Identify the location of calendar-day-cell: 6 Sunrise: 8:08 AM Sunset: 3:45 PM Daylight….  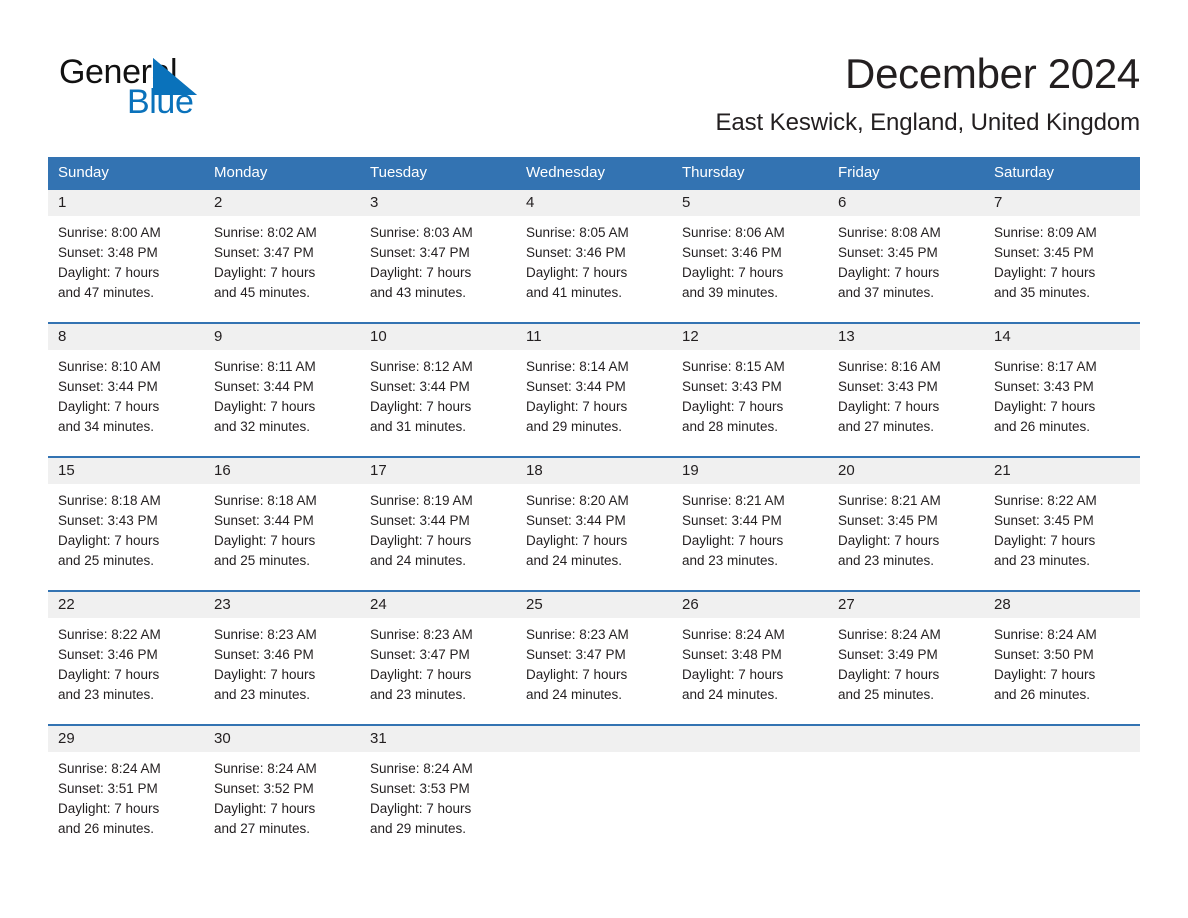
(906, 251).